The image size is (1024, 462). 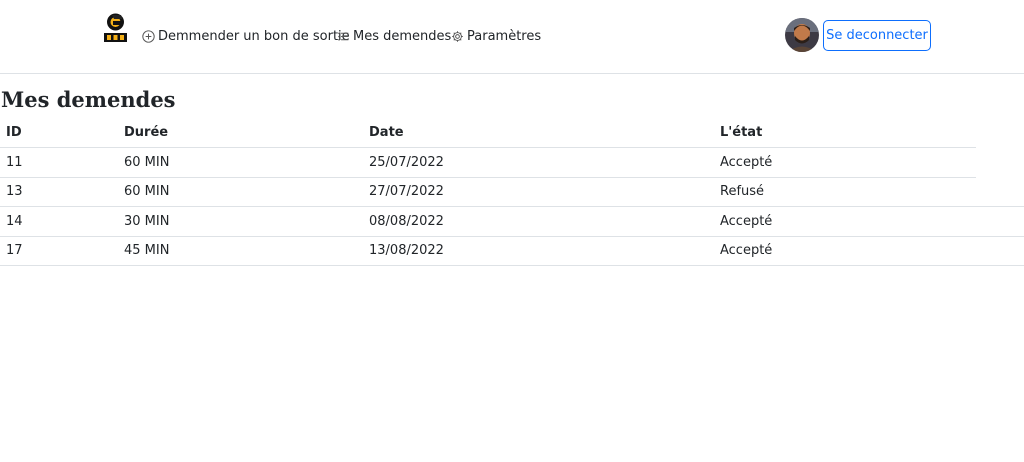 I want to click on cell-id: 14, so click(x=14, y=221).